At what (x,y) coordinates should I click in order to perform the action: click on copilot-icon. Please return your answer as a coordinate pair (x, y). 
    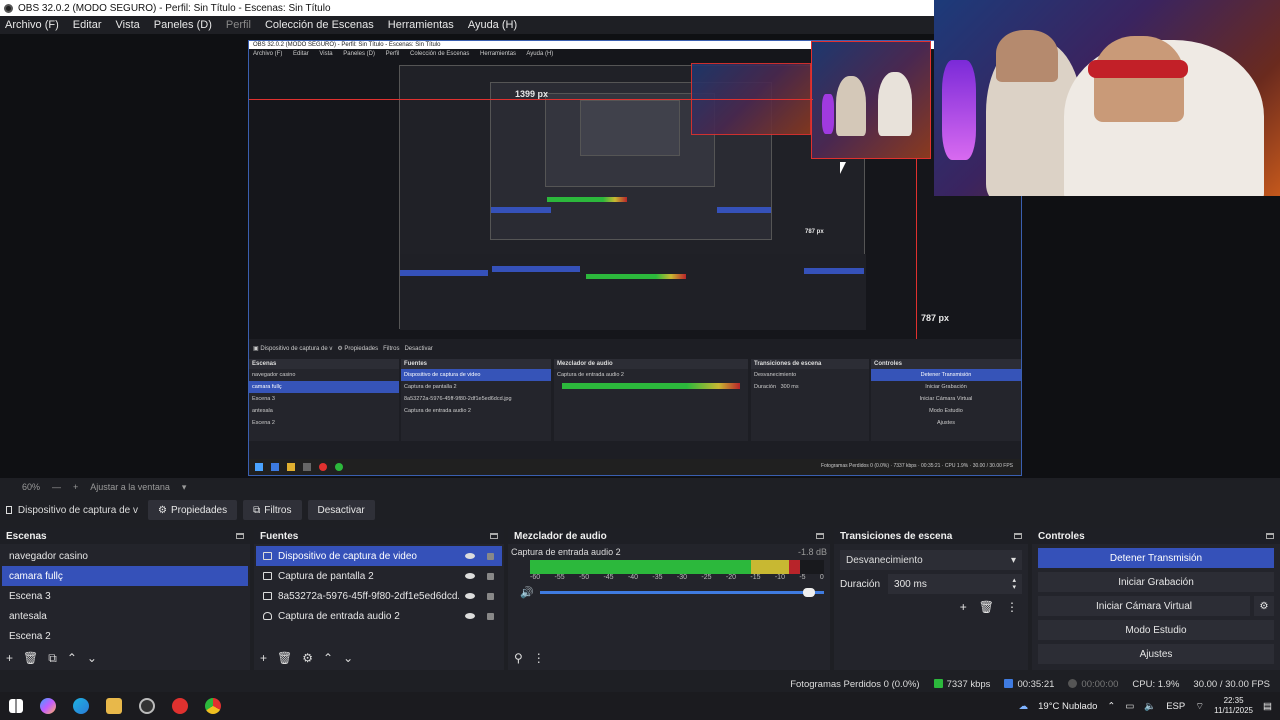
    Looking at the image, I should click on (48, 706).